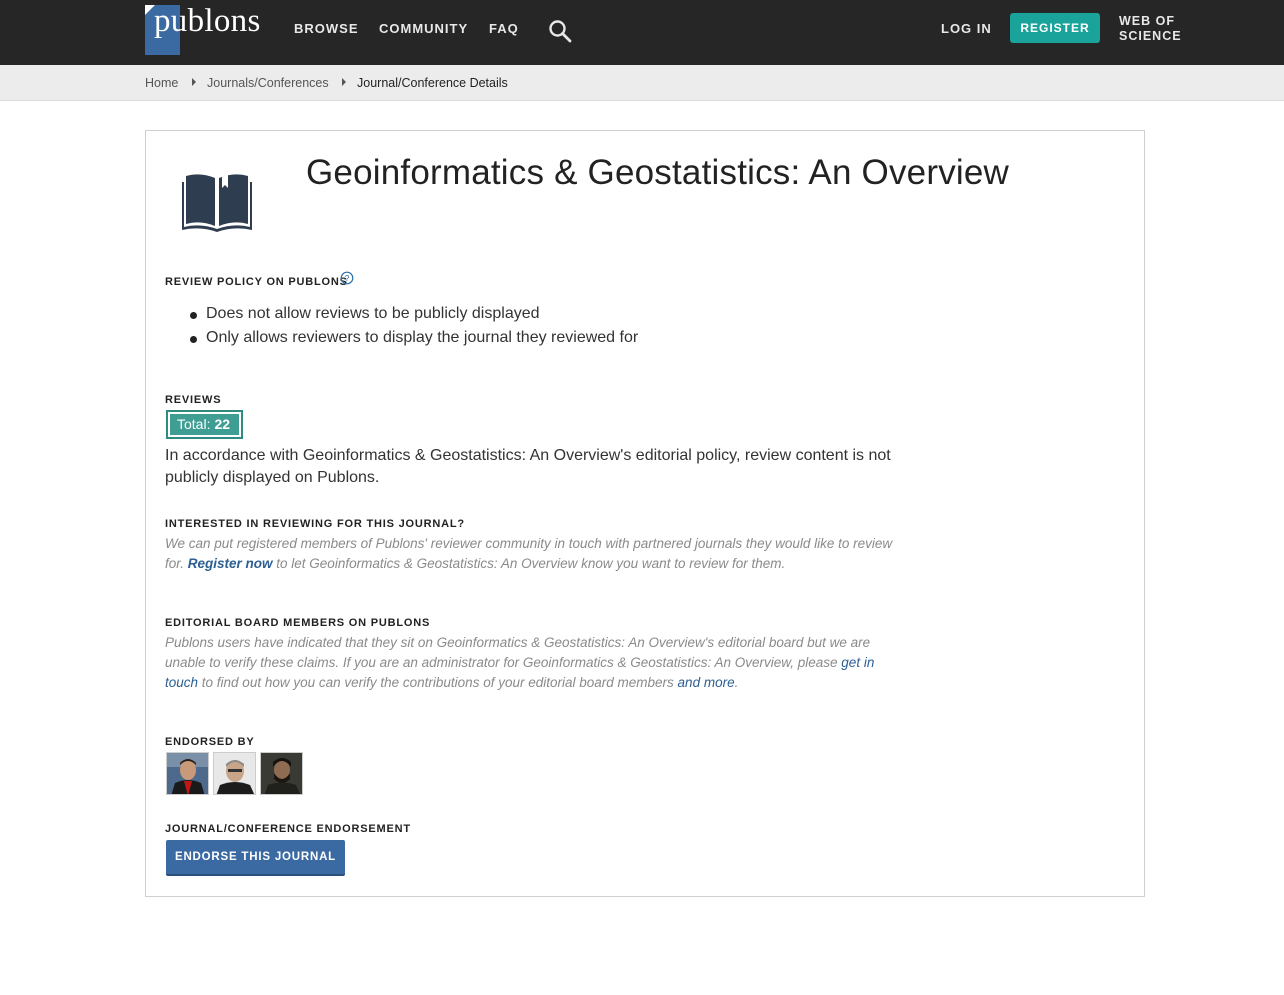 Image resolution: width=1284 pixels, height=995 pixels. I want to click on register-now-link: Register now, so click(230, 563).